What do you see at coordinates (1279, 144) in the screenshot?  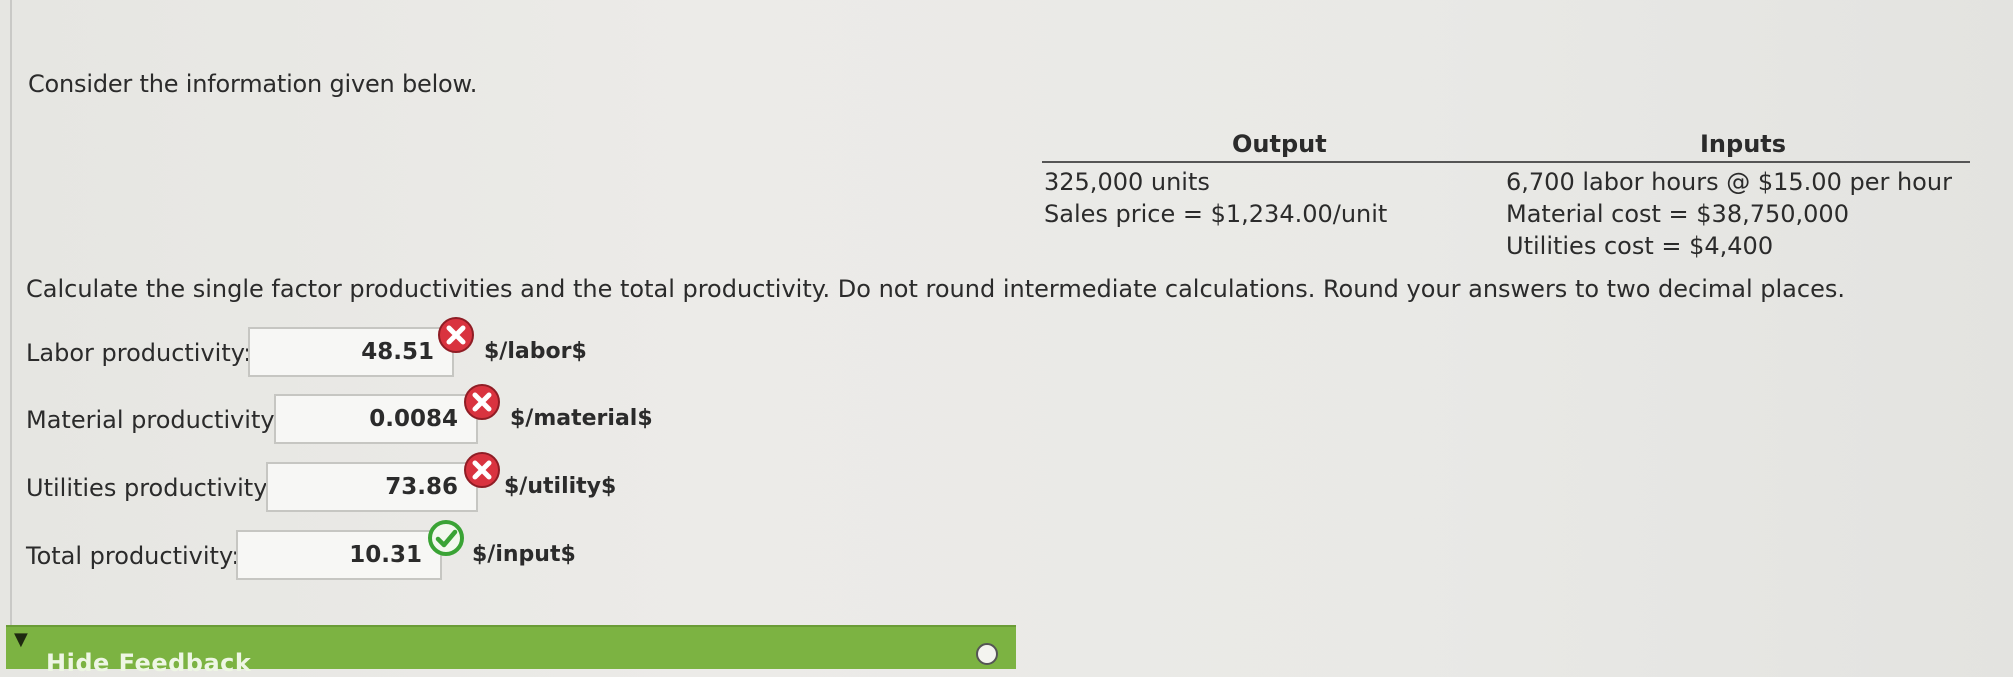 I see `output-header: Output` at bounding box center [1279, 144].